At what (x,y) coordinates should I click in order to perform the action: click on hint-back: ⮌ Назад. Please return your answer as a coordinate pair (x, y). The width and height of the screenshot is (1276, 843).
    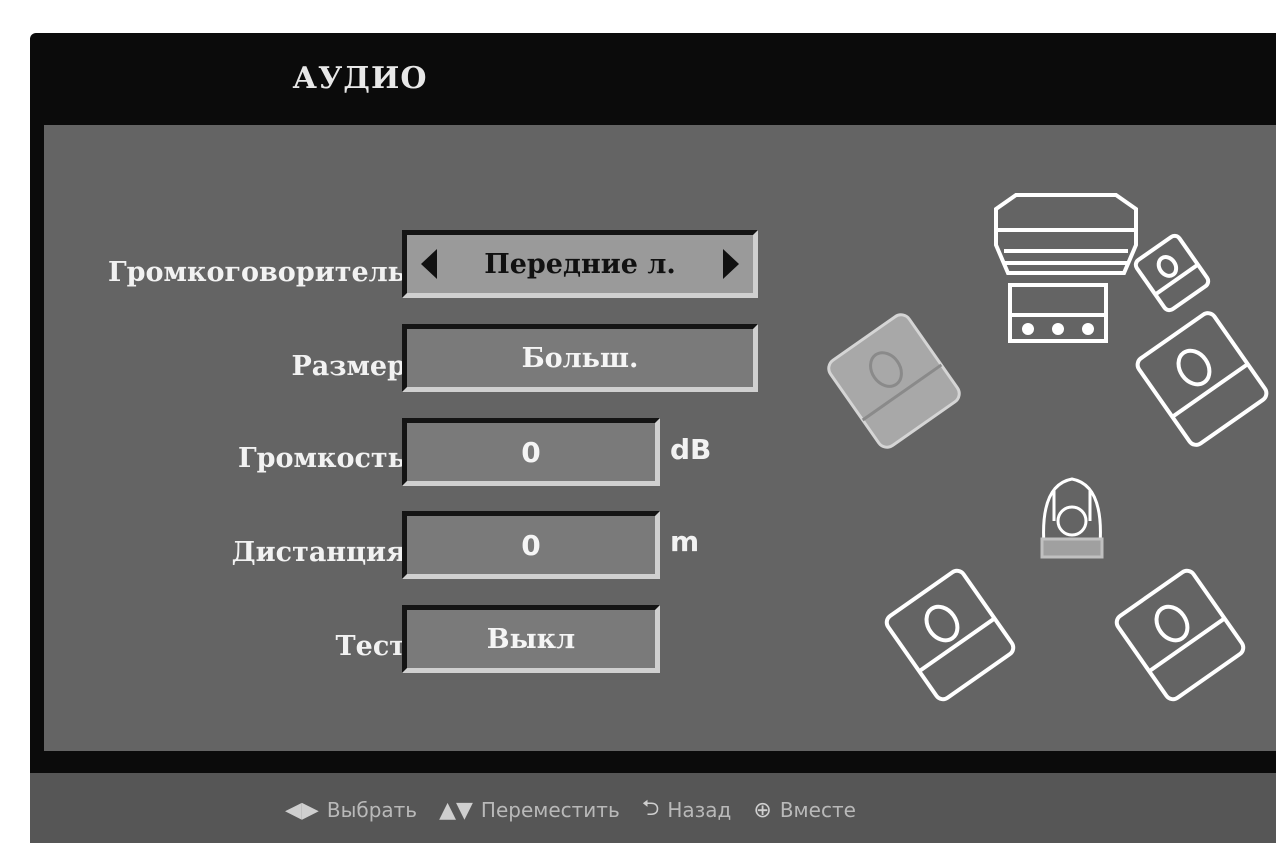
    Looking at the image, I should click on (687, 810).